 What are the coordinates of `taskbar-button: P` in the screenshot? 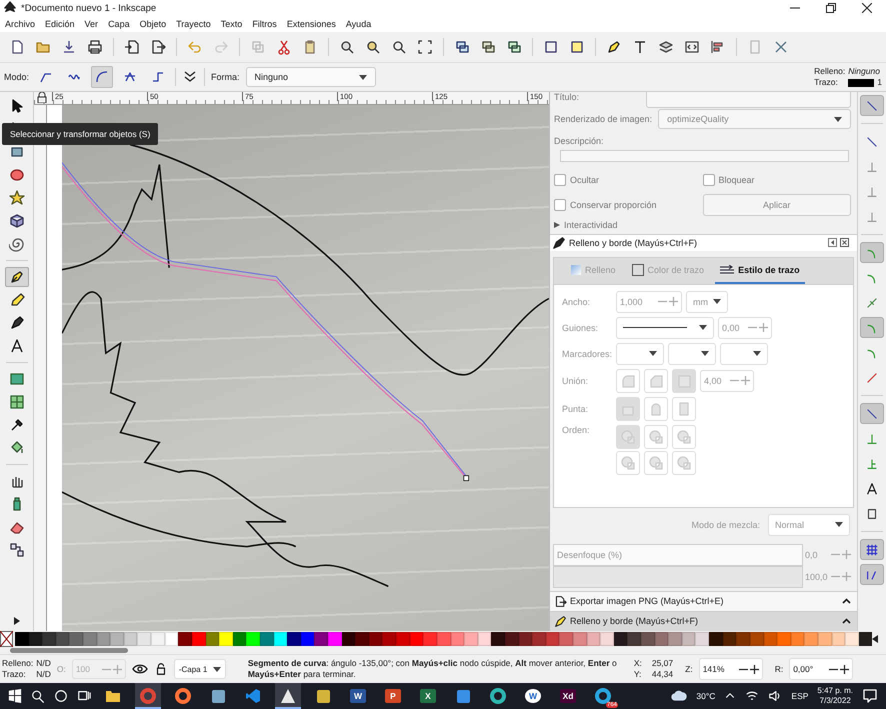 It's located at (393, 696).